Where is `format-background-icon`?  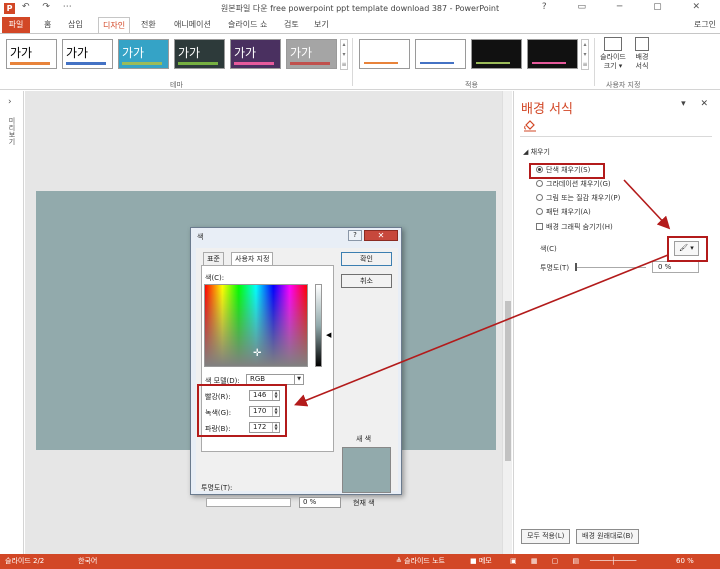
format-background-icon is located at coordinates (642, 44).